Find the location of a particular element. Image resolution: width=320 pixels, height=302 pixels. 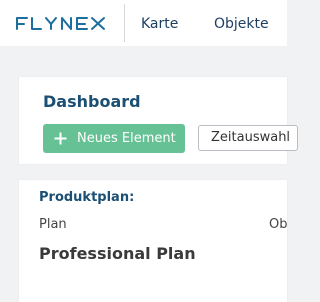

new-element-label: Neues Element is located at coordinates (126, 138).